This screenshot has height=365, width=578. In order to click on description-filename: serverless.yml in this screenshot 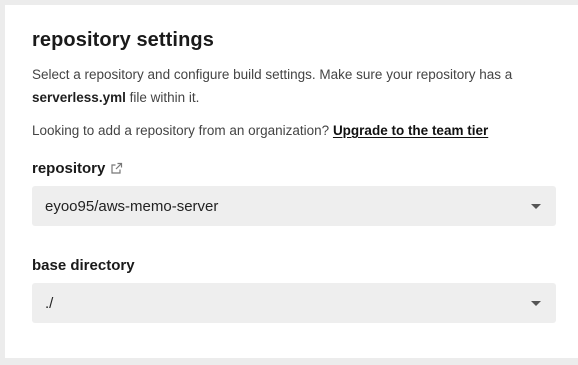, I will do `click(79, 97)`.